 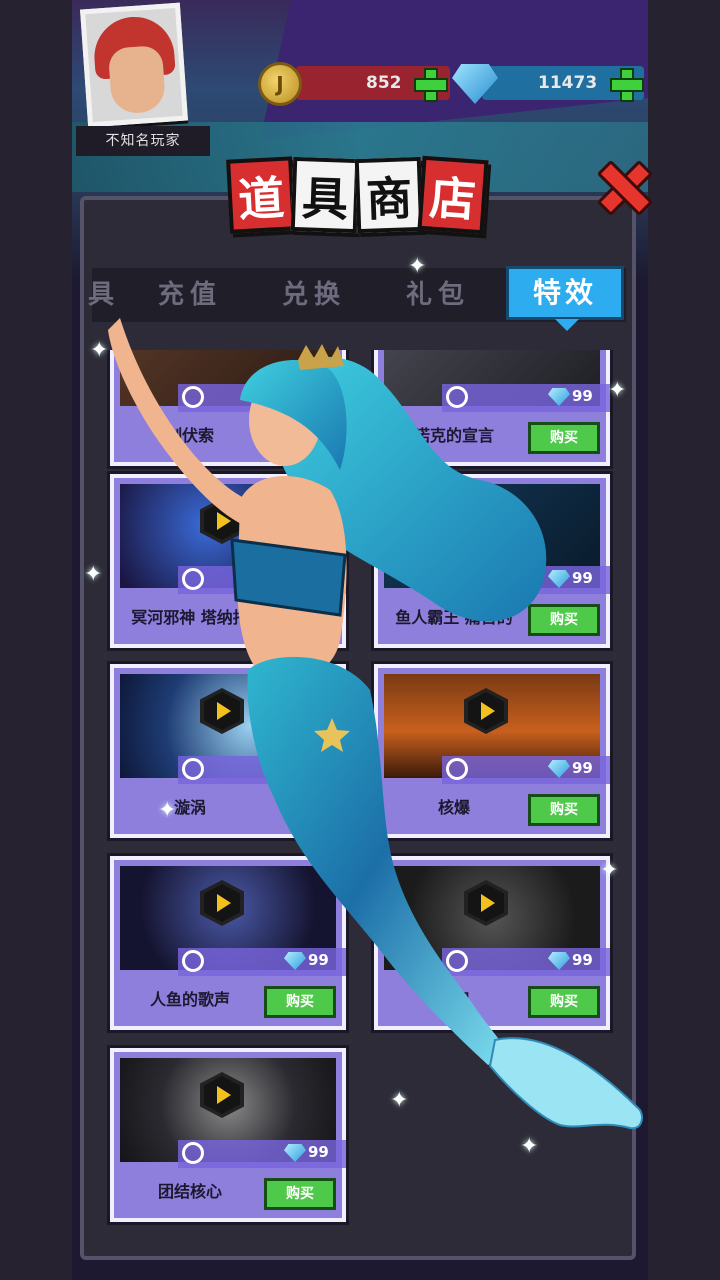 What do you see at coordinates (568, 83) in the screenshot?
I see `gem-count: 11473` at bounding box center [568, 83].